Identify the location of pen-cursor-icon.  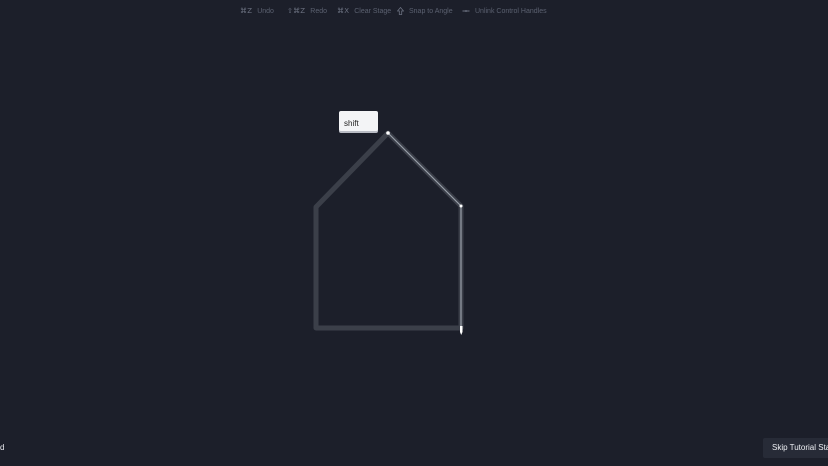
(461, 330).